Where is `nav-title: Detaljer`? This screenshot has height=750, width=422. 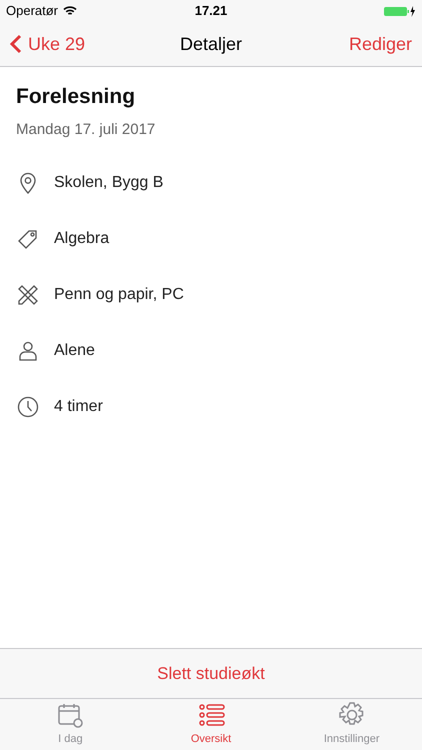
nav-title: Detaljer is located at coordinates (211, 44).